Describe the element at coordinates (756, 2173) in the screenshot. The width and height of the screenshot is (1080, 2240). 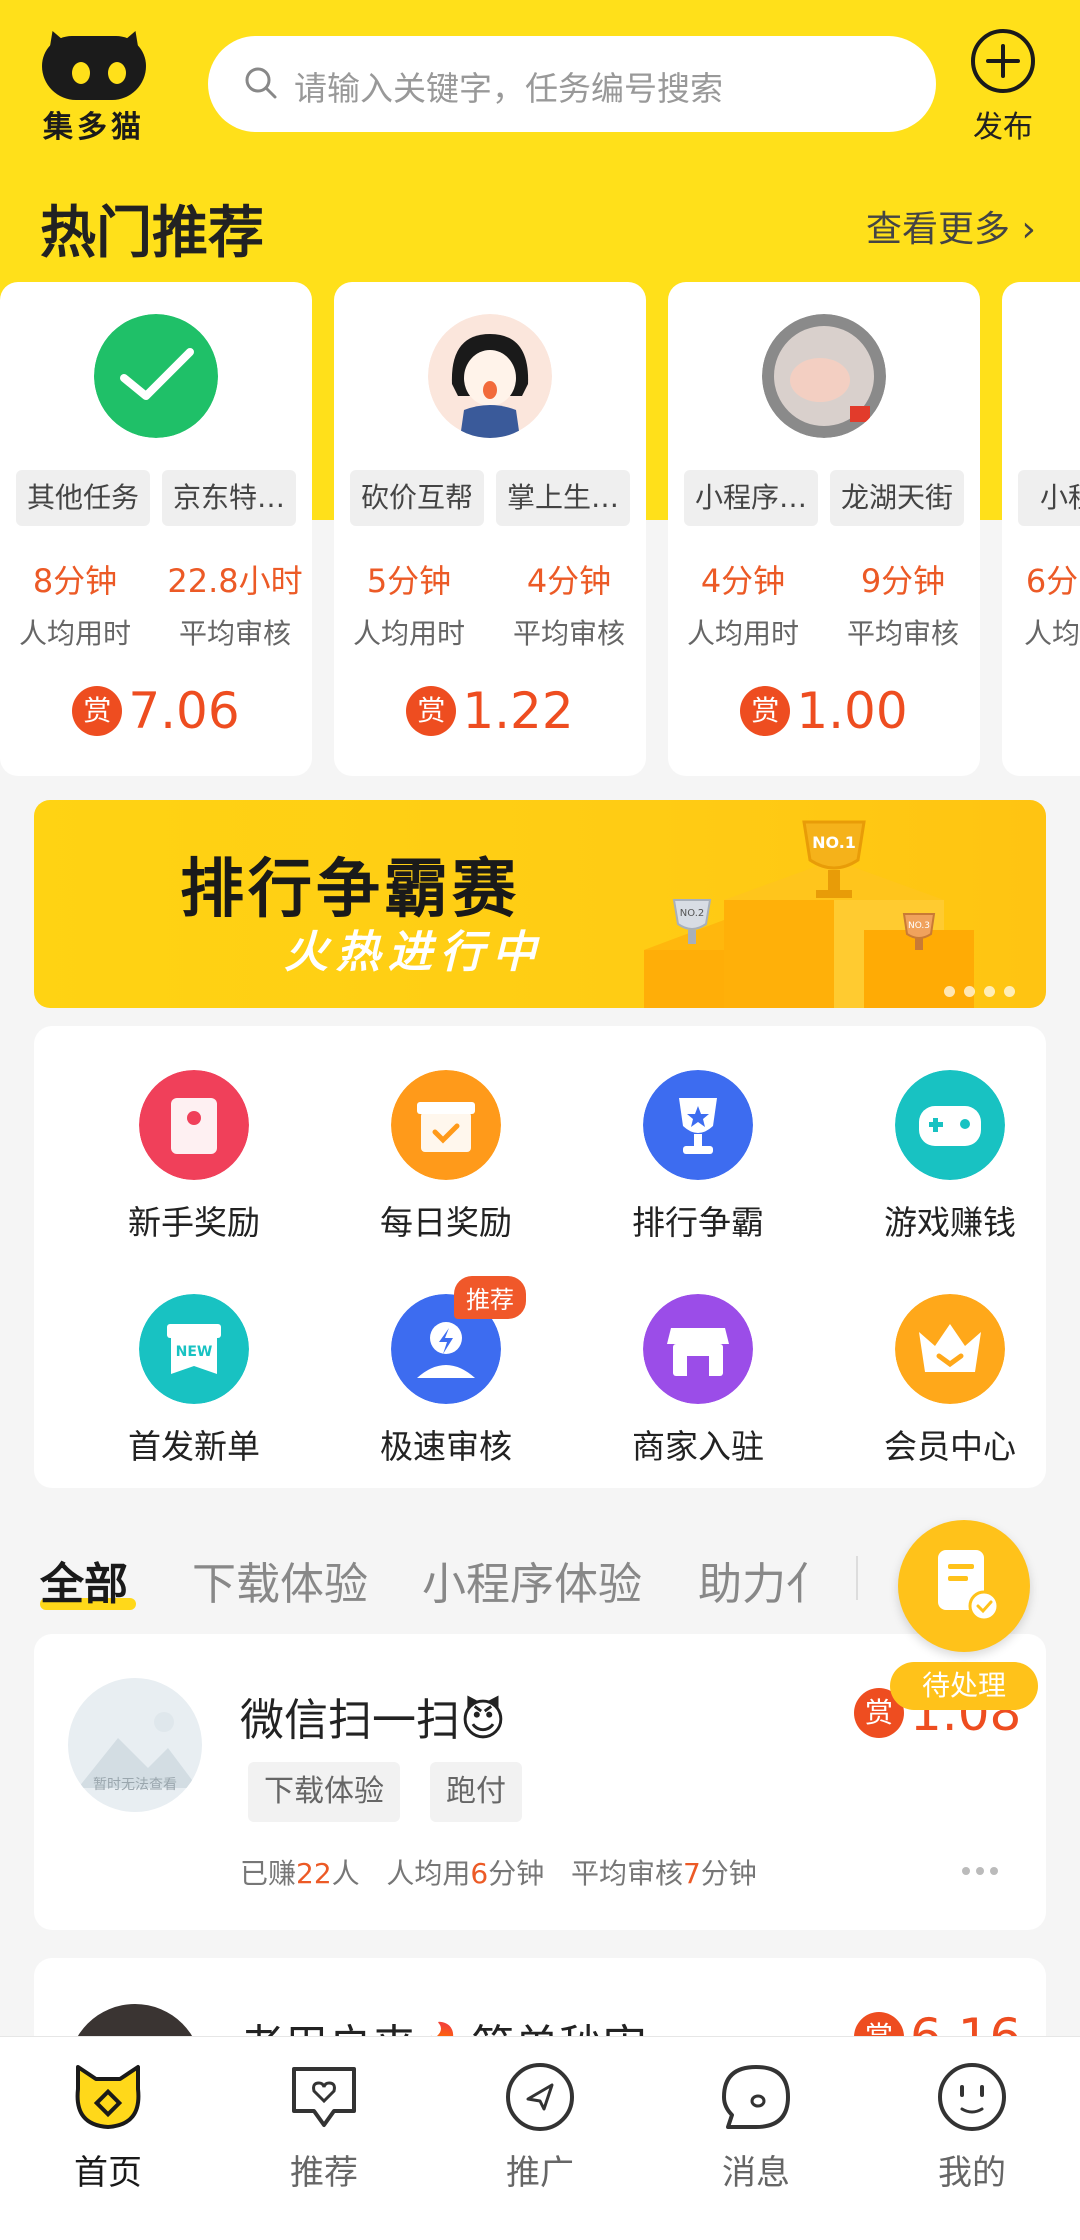
I see `nav-label: 消息` at that location.